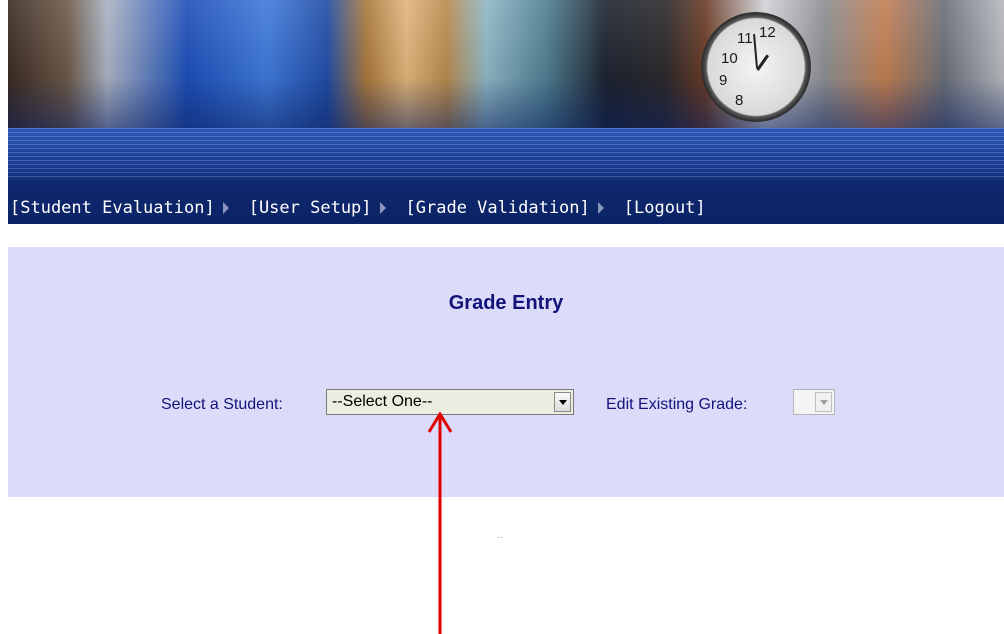  Describe the element at coordinates (498, 208) in the screenshot. I see `nav-grade-validation: [Grade Validation]` at that location.